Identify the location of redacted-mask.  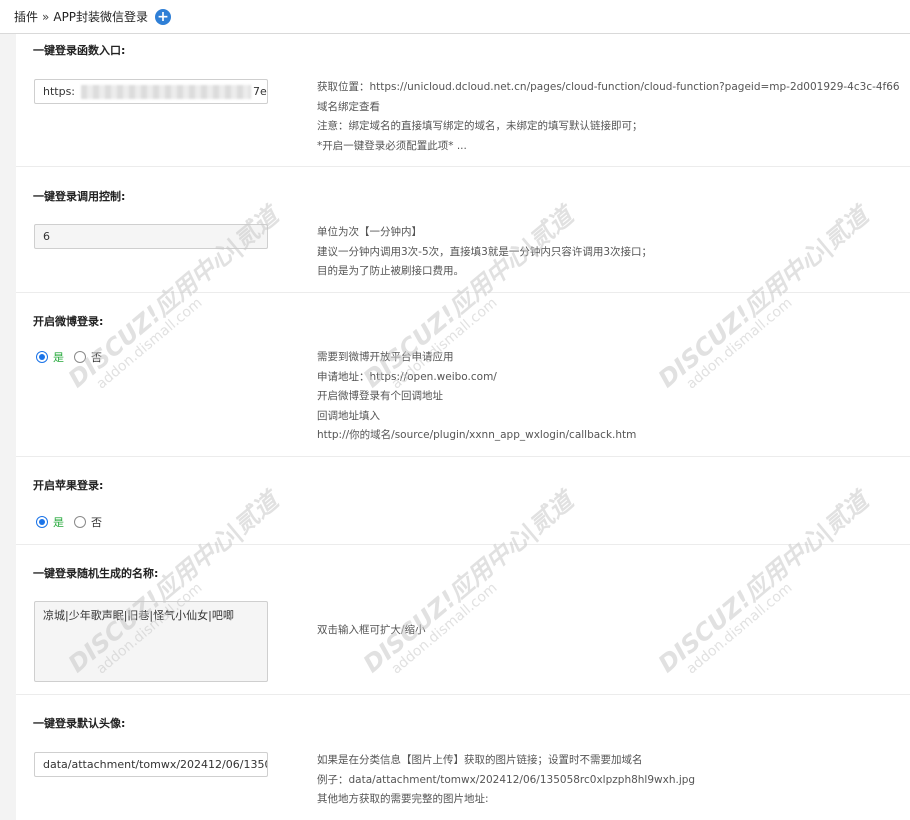
(166, 92).